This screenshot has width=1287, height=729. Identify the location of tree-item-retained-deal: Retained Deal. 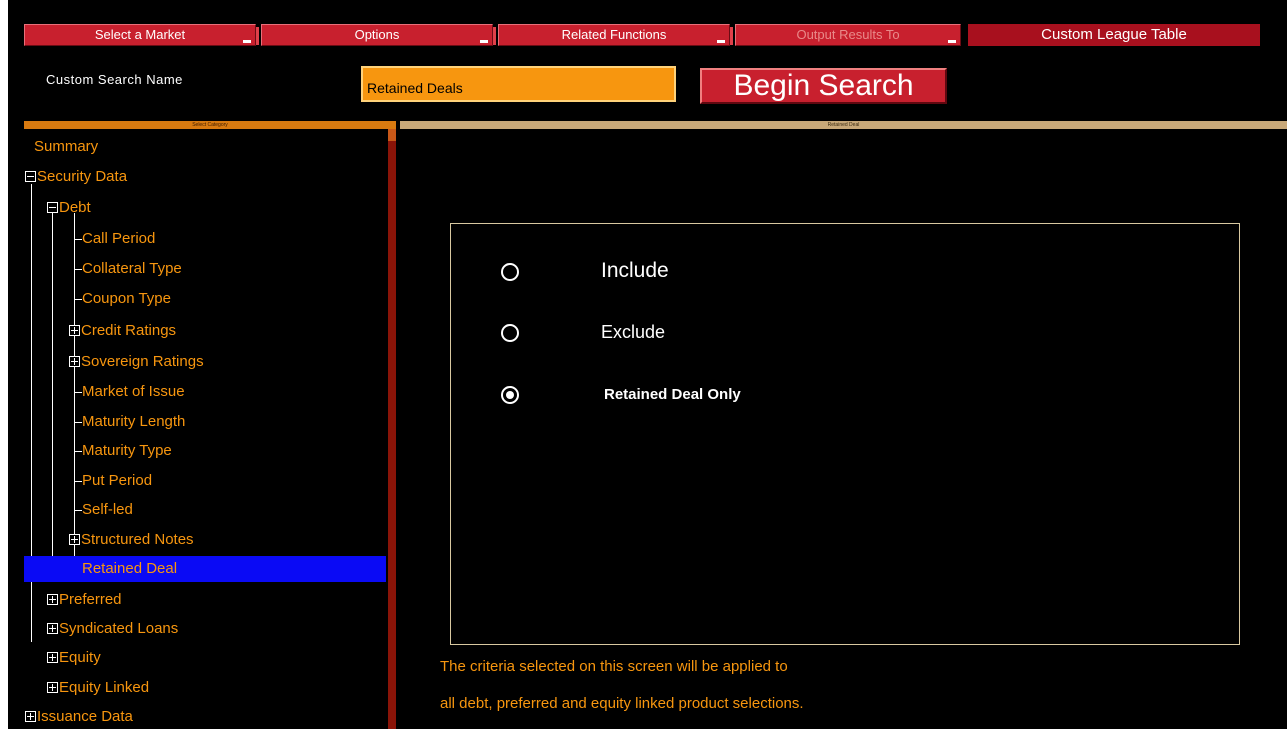
(205, 569).